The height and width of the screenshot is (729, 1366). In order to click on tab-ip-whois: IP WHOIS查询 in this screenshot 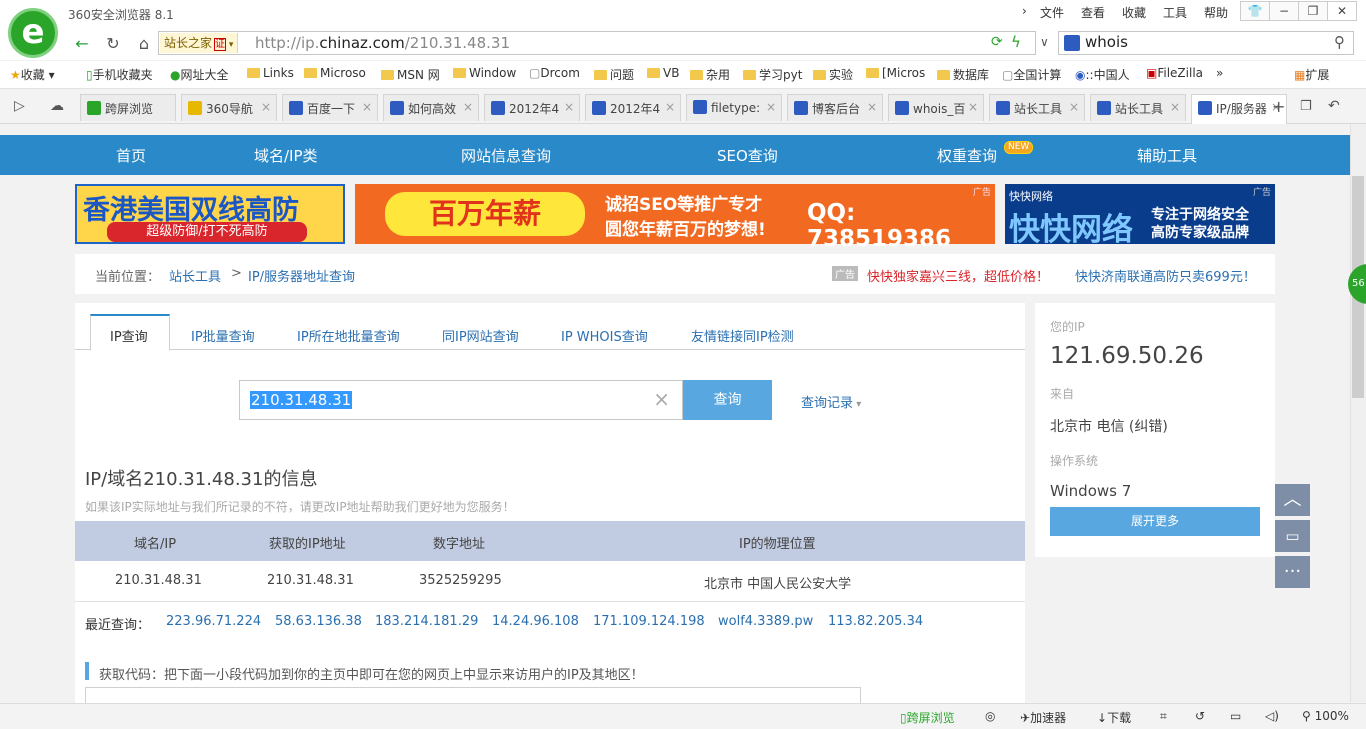, I will do `click(604, 335)`.